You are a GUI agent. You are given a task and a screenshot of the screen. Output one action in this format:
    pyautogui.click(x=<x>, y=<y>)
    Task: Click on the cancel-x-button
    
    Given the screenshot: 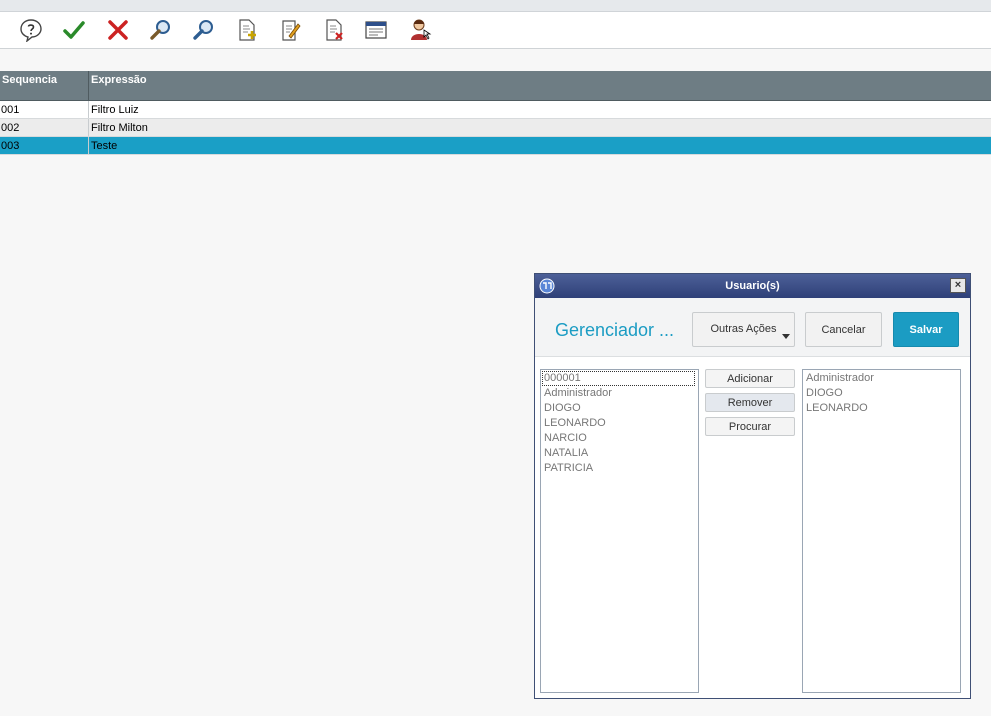 What is the action you would take?
    pyautogui.click(x=118, y=30)
    